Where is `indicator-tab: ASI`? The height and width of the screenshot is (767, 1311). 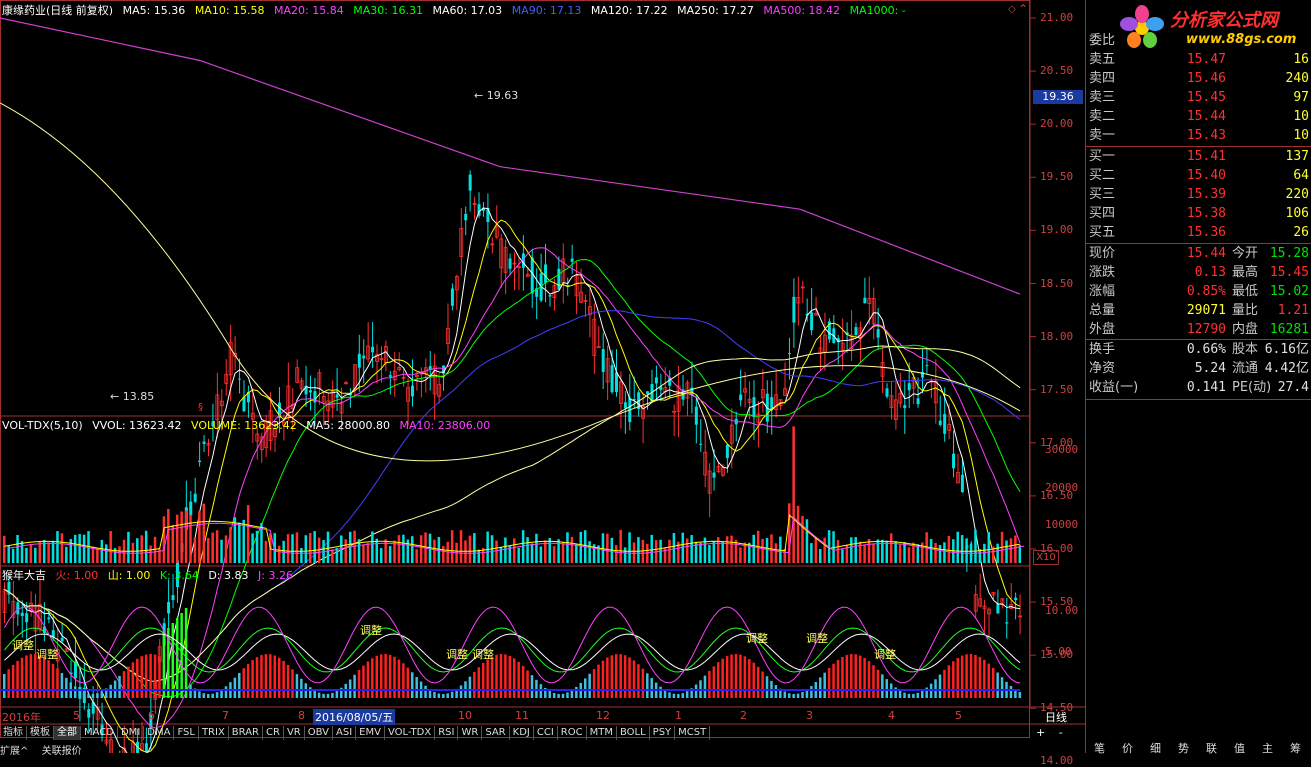
indicator-tab: ASI is located at coordinates (345, 733).